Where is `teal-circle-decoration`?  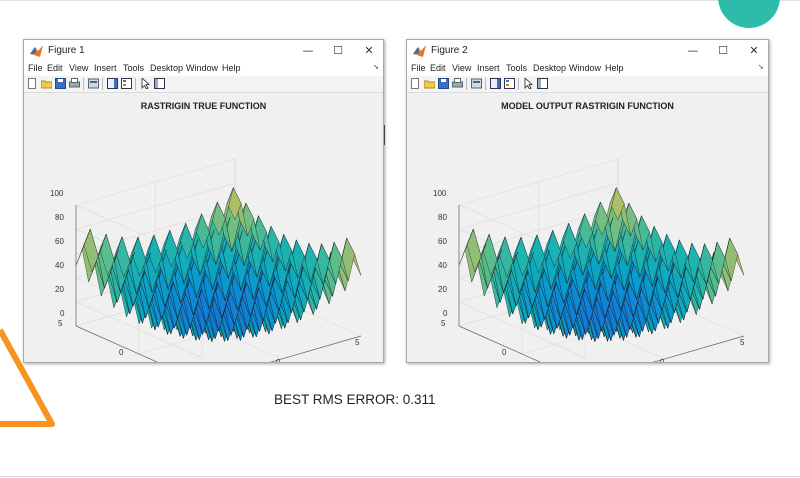
teal-circle-decoration is located at coordinates (749, 14).